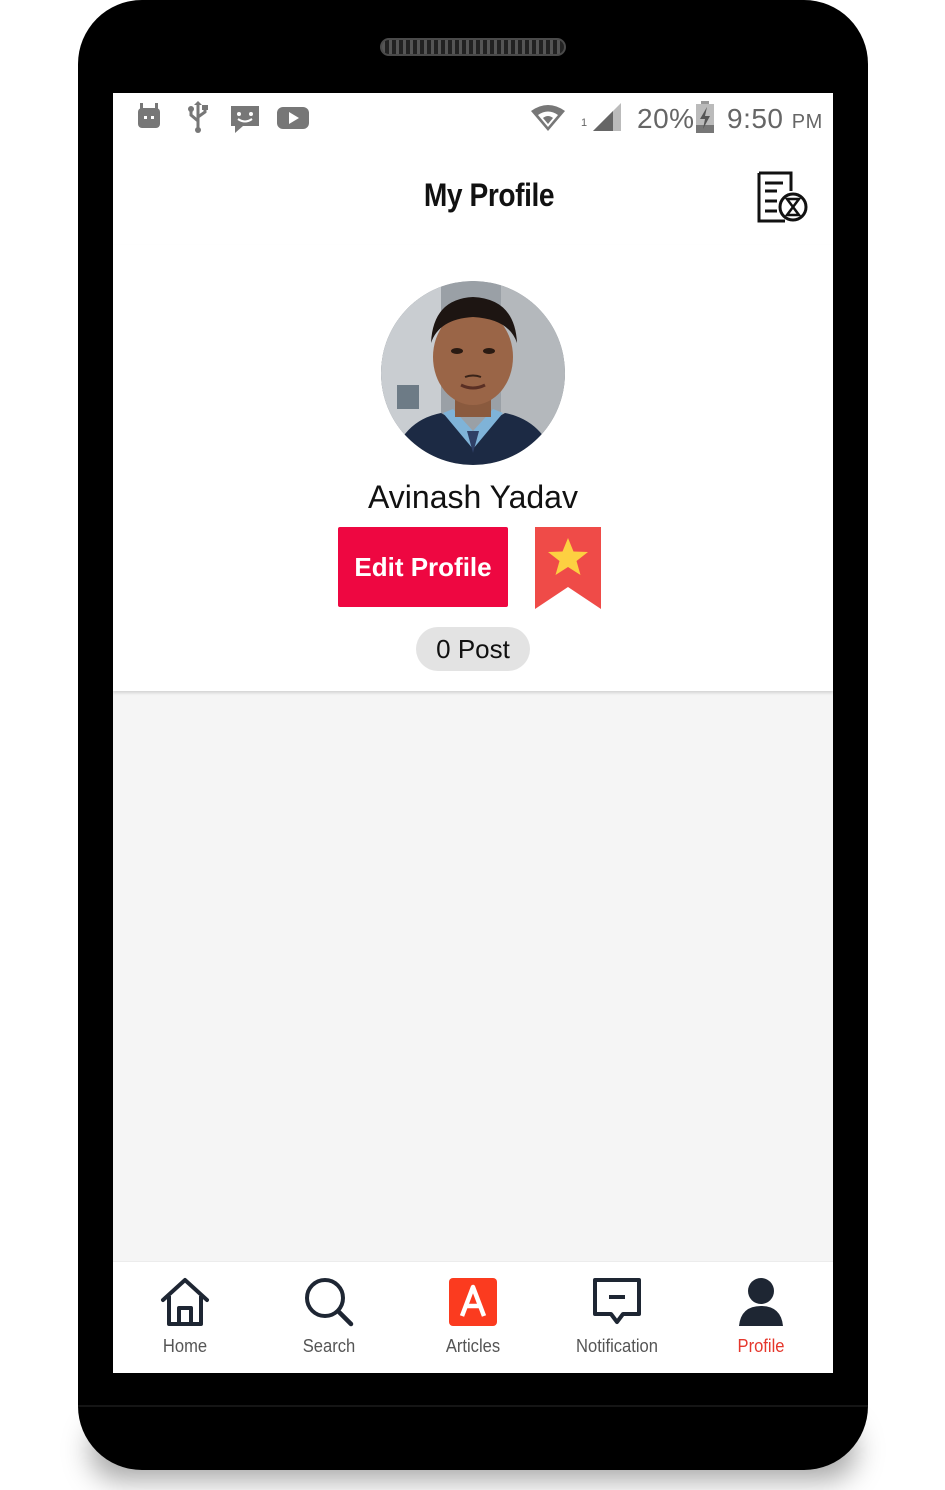  I want to click on sim-slot-label: 1, so click(584, 123).